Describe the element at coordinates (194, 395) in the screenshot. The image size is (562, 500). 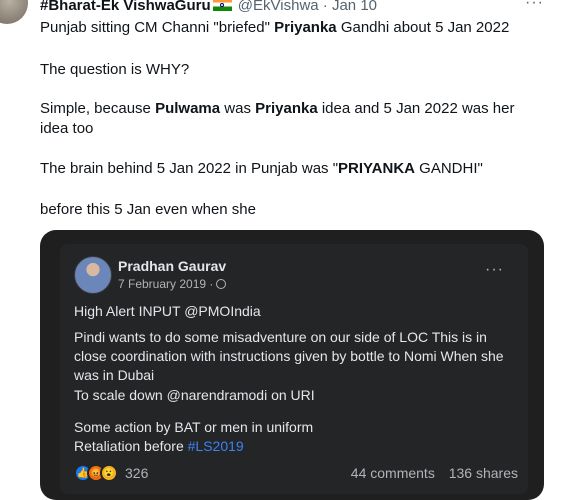
I see `post-text-3: To scale down @narendramodi on URI` at that location.